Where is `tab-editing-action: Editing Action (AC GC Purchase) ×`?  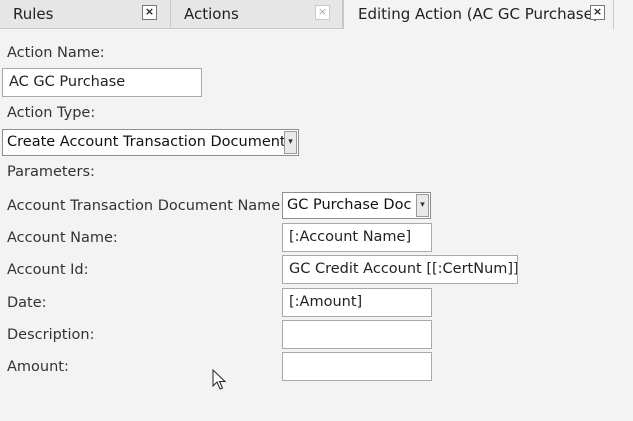 tab-editing-action: Editing Action (AC GC Purchase) × is located at coordinates (478, 14).